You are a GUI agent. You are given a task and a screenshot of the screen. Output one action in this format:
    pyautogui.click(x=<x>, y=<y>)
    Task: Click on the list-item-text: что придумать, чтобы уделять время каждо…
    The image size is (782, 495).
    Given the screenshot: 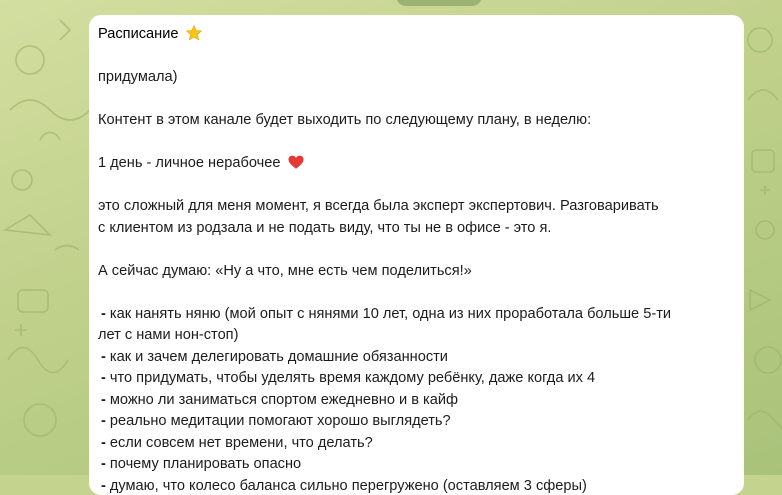 What is the action you would take?
    pyautogui.click(x=352, y=378)
    